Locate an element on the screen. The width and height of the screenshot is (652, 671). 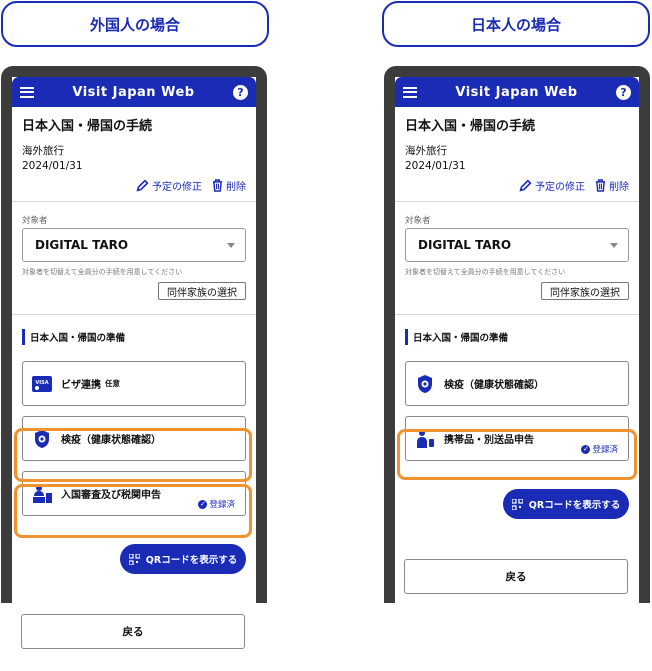
foreigner-header: 外国人の場合 is located at coordinates (135, 24).